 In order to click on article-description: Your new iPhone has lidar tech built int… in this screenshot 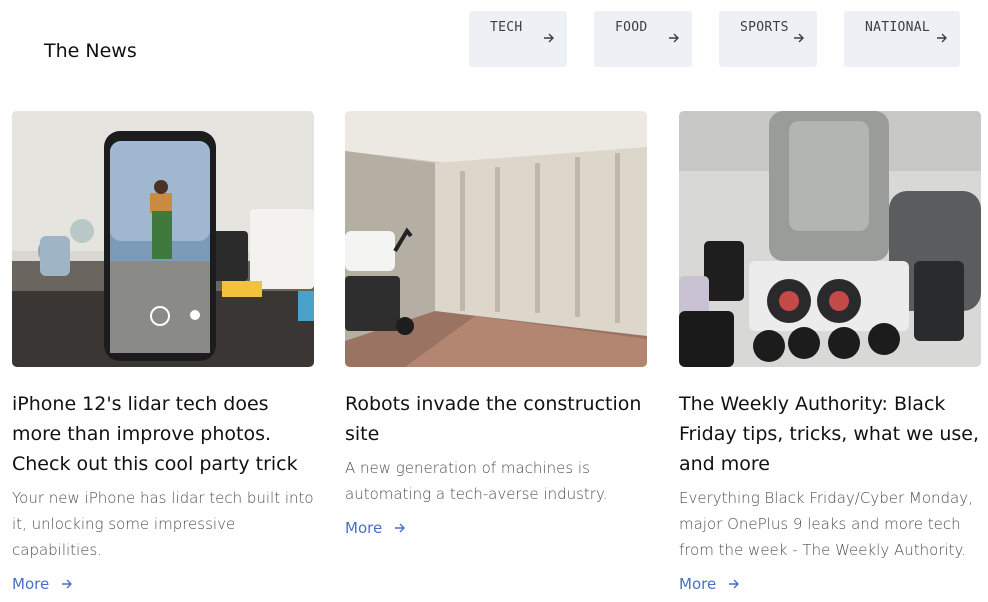, I will do `click(163, 524)`.